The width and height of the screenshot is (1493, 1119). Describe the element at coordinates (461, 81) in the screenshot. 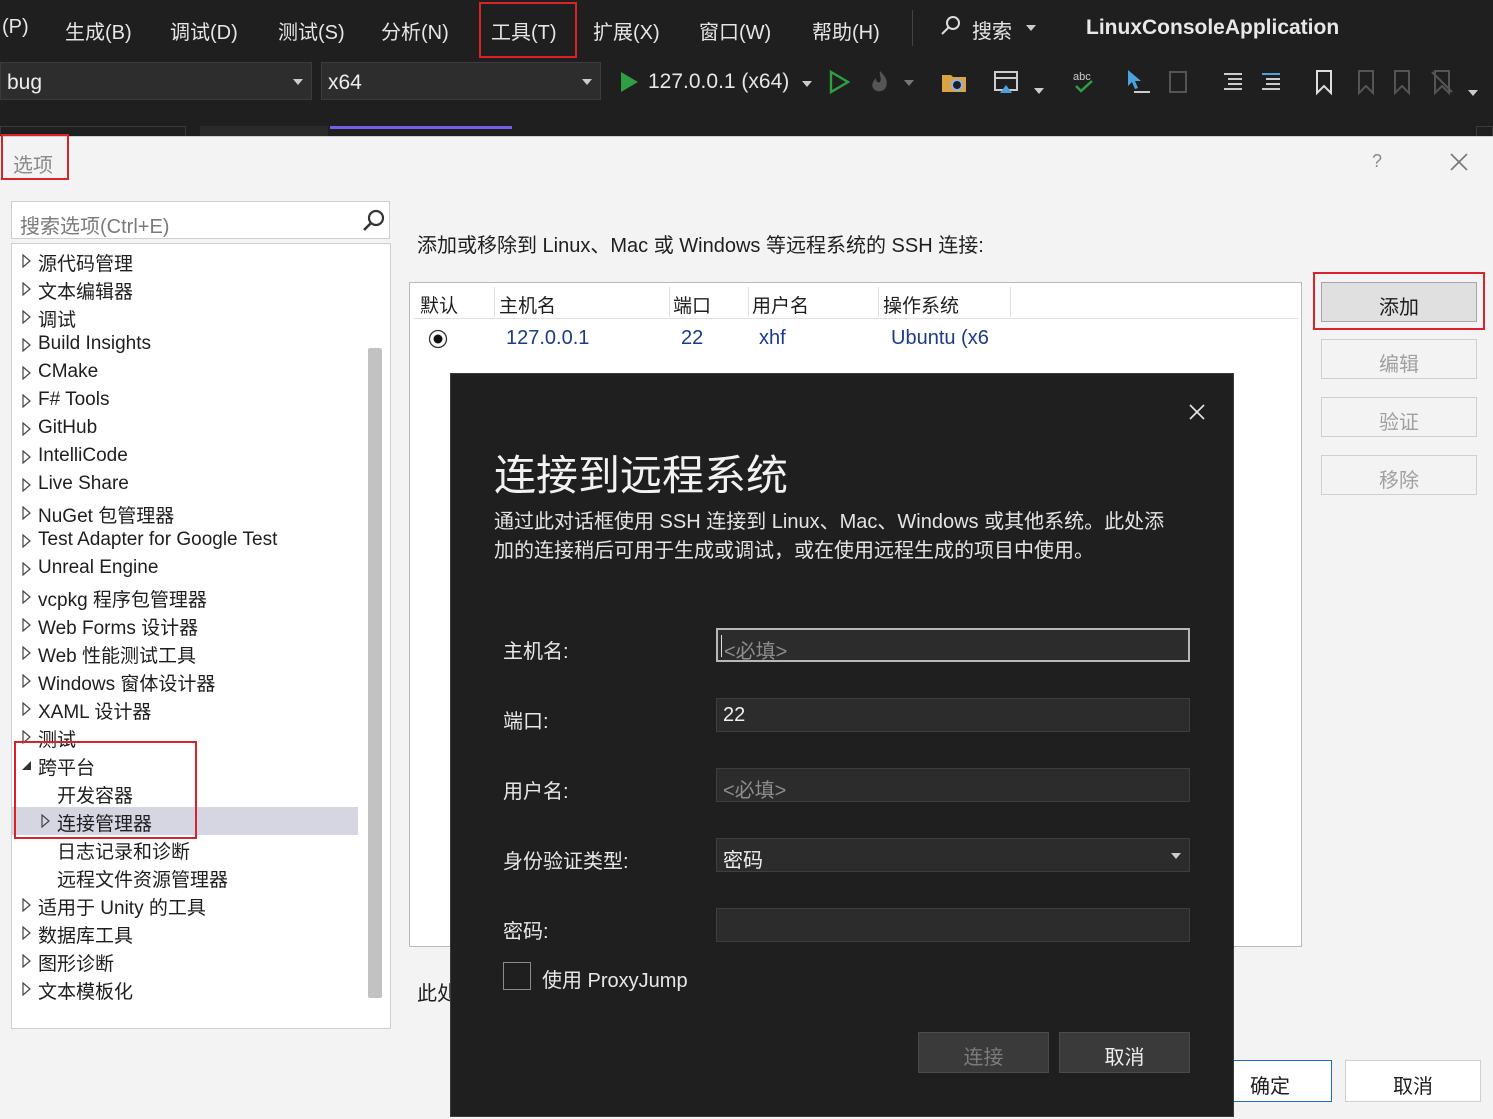

I see `platform-combo: x64` at that location.